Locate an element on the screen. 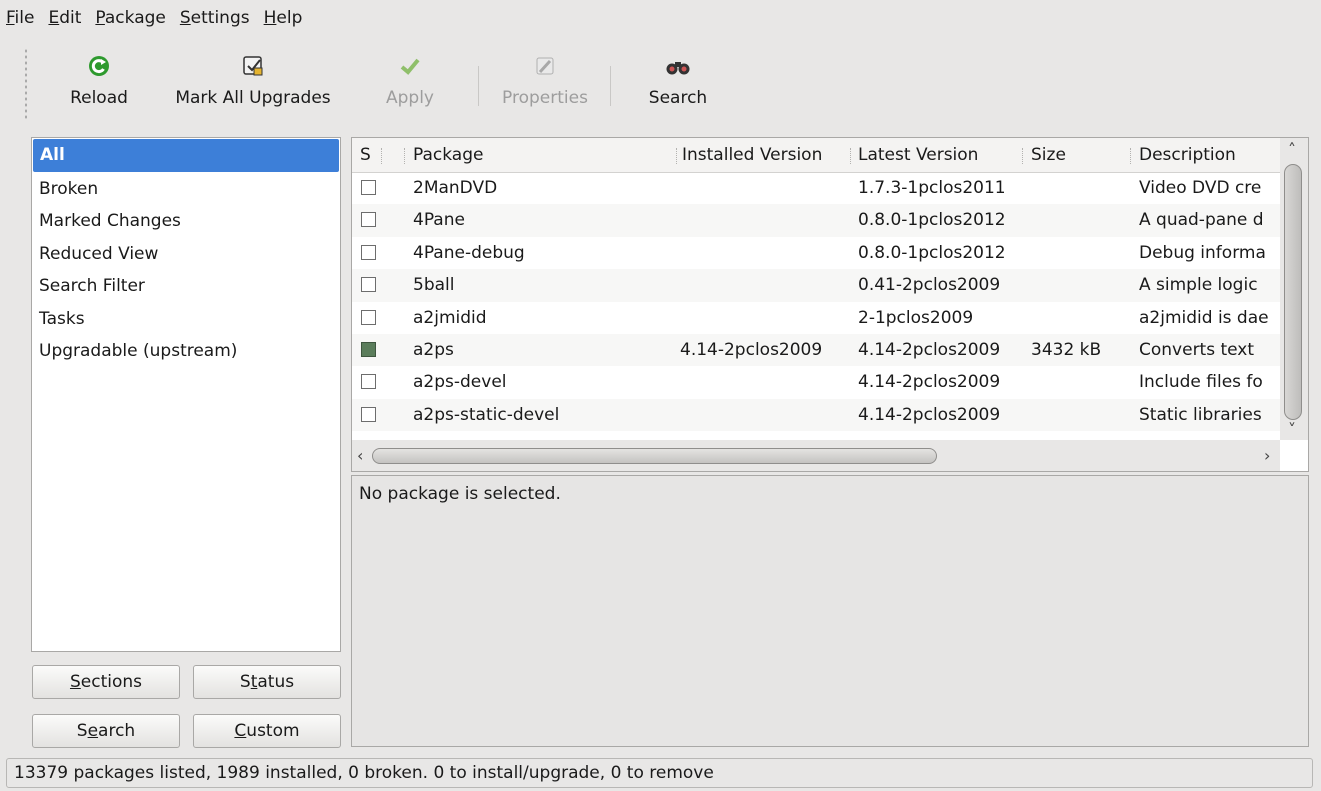 The image size is (1321, 791). column-header-size: Size is located at coordinates (1048, 155).